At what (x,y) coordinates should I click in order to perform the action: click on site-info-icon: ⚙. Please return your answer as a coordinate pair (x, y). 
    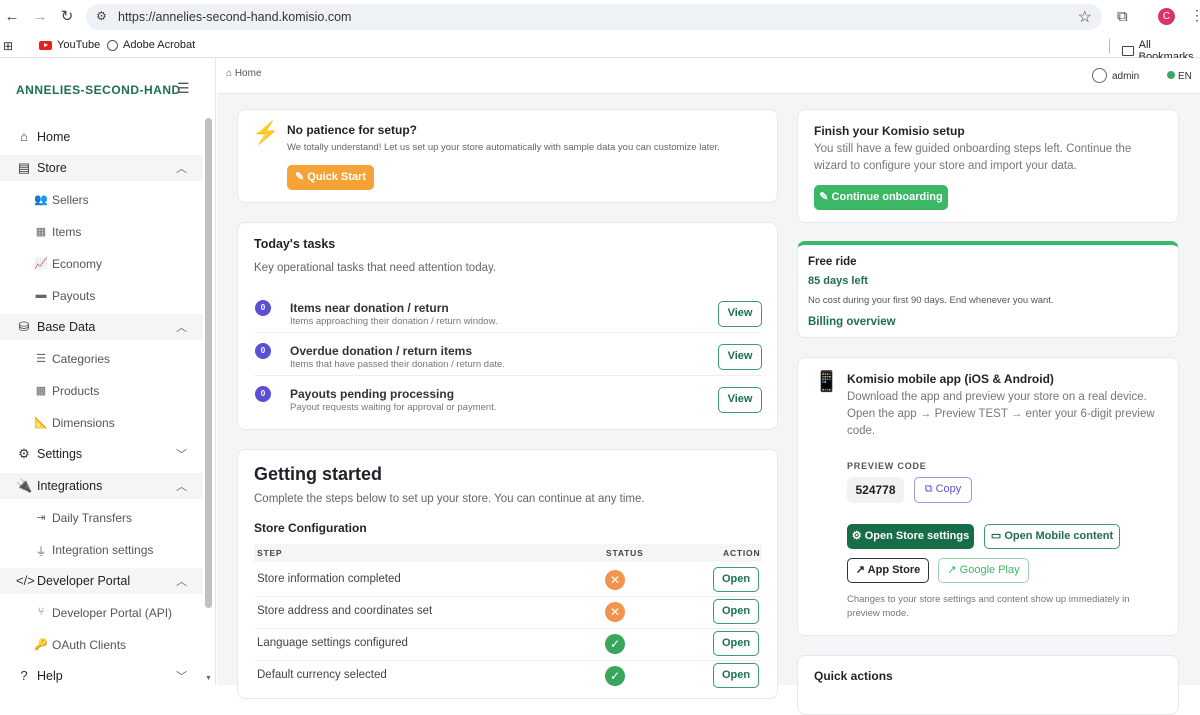
    Looking at the image, I should click on (101, 16).